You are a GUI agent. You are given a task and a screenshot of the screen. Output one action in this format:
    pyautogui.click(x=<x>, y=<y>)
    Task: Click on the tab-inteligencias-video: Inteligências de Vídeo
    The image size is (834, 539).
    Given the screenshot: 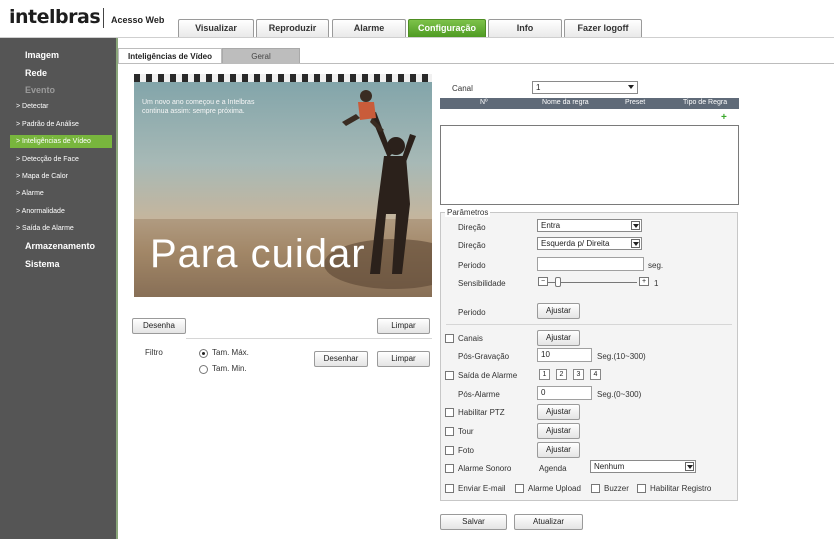 What is the action you would take?
    pyautogui.click(x=170, y=56)
    